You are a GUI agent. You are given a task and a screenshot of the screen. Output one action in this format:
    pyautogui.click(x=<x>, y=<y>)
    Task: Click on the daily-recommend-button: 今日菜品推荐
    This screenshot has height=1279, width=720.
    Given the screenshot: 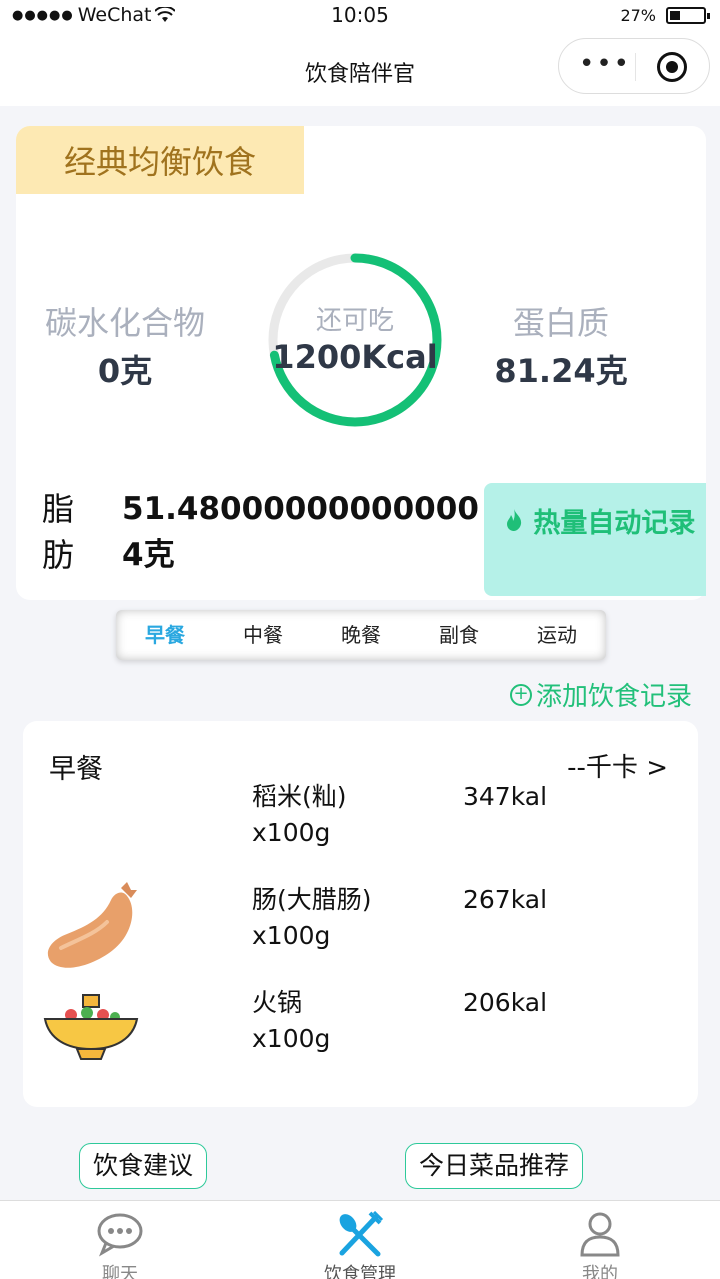 What is the action you would take?
    pyautogui.click(x=494, y=1166)
    